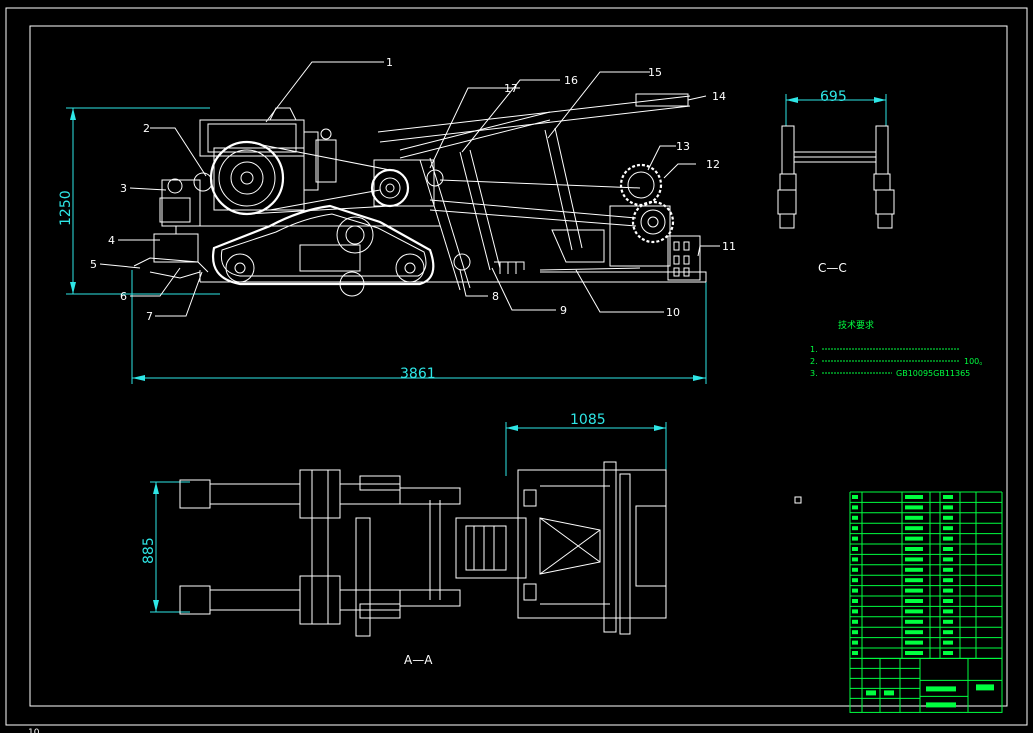 The height and width of the screenshot is (733, 1033). What do you see at coordinates (123, 188) in the screenshot?
I see `callout-3: 3` at bounding box center [123, 188].